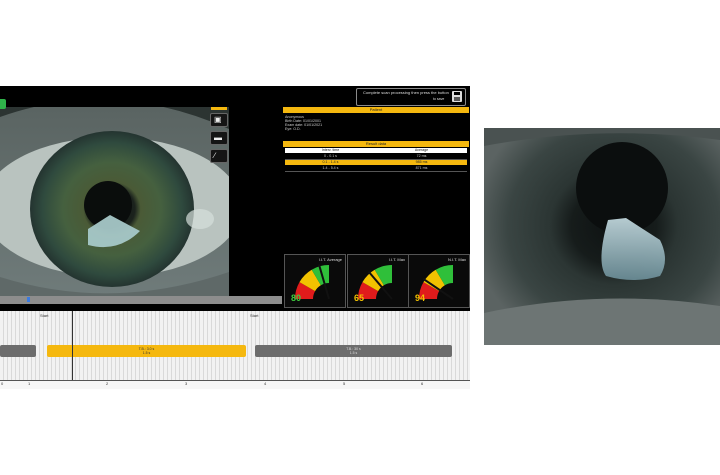 This screenshot has height=475, width=720. What do you see at coordinates (141, 300) in the screenshot?
I see `video-scrub-bar` at bounding box center [141, 300].